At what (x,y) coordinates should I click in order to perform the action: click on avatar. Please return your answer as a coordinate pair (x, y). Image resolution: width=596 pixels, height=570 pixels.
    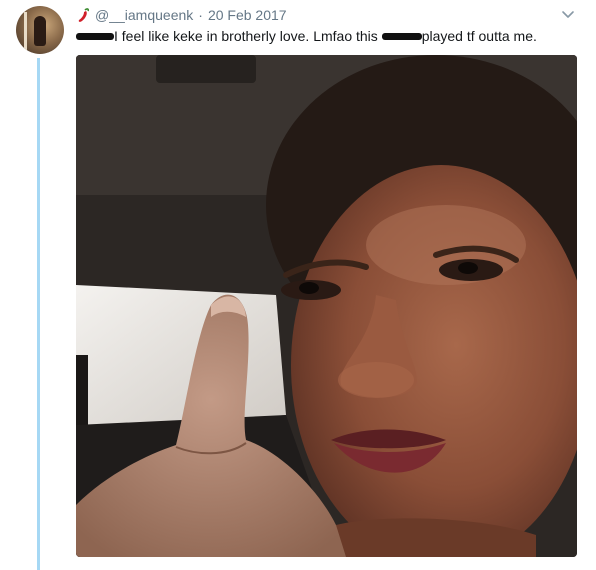
    Looking at the image, I should click on (40, 30).